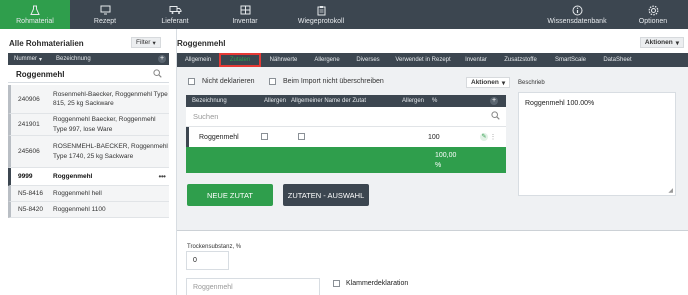  I want to click on nicht-deklarieren-checkbox, so click(191, 81).